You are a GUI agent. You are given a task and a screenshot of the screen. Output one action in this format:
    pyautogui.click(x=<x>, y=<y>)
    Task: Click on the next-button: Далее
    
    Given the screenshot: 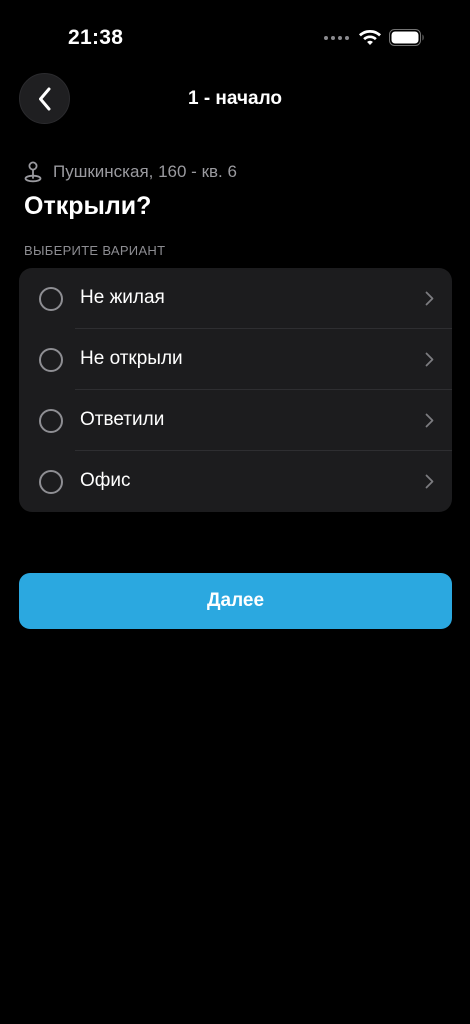 What is the action you would take?
    pyautogui.click(x=235, y=601)
    